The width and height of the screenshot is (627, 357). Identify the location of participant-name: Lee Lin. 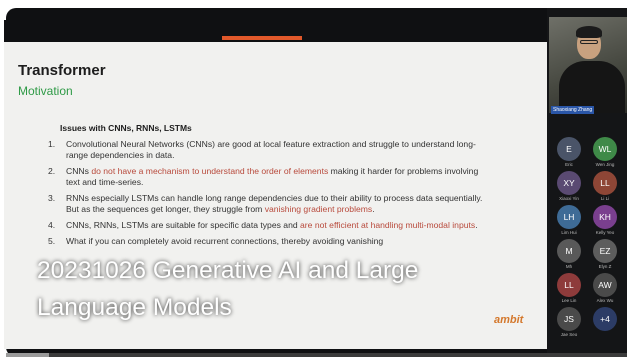
(569, 300).